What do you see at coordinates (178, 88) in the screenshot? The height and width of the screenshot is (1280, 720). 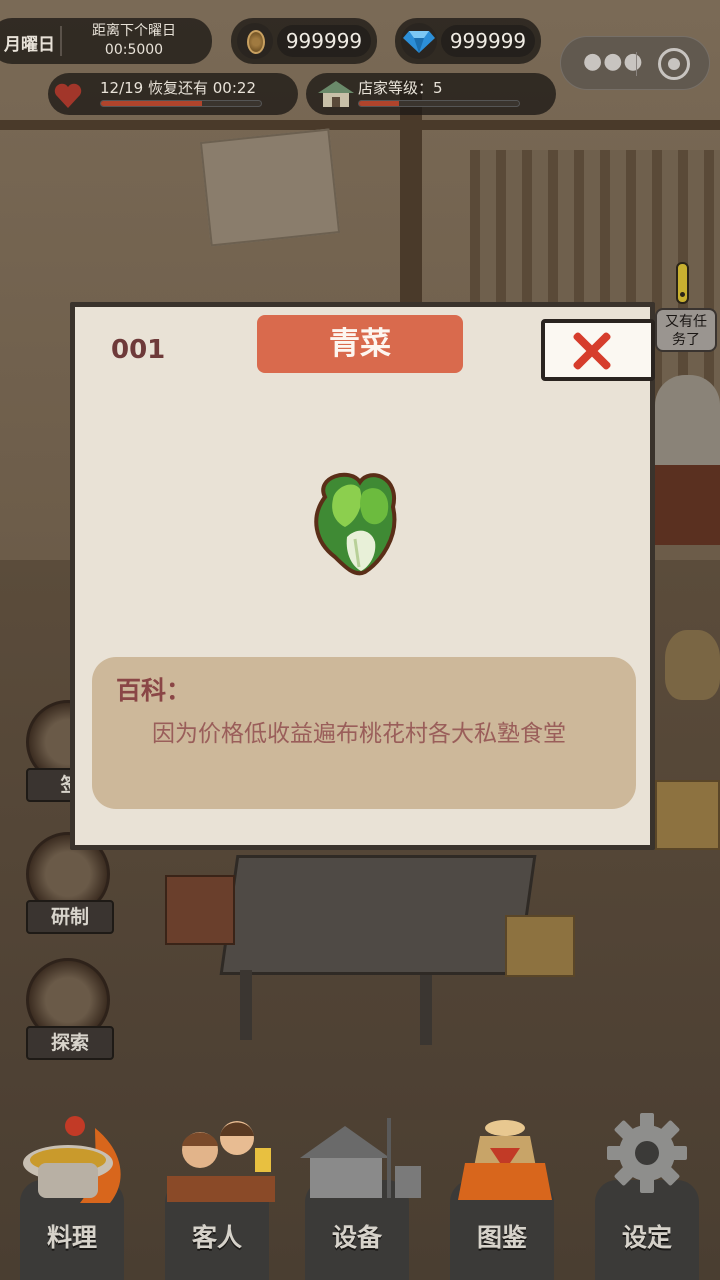 I see `stamina-text: 12/19 恢复还有 00:22` at bounding box center [178, 88].